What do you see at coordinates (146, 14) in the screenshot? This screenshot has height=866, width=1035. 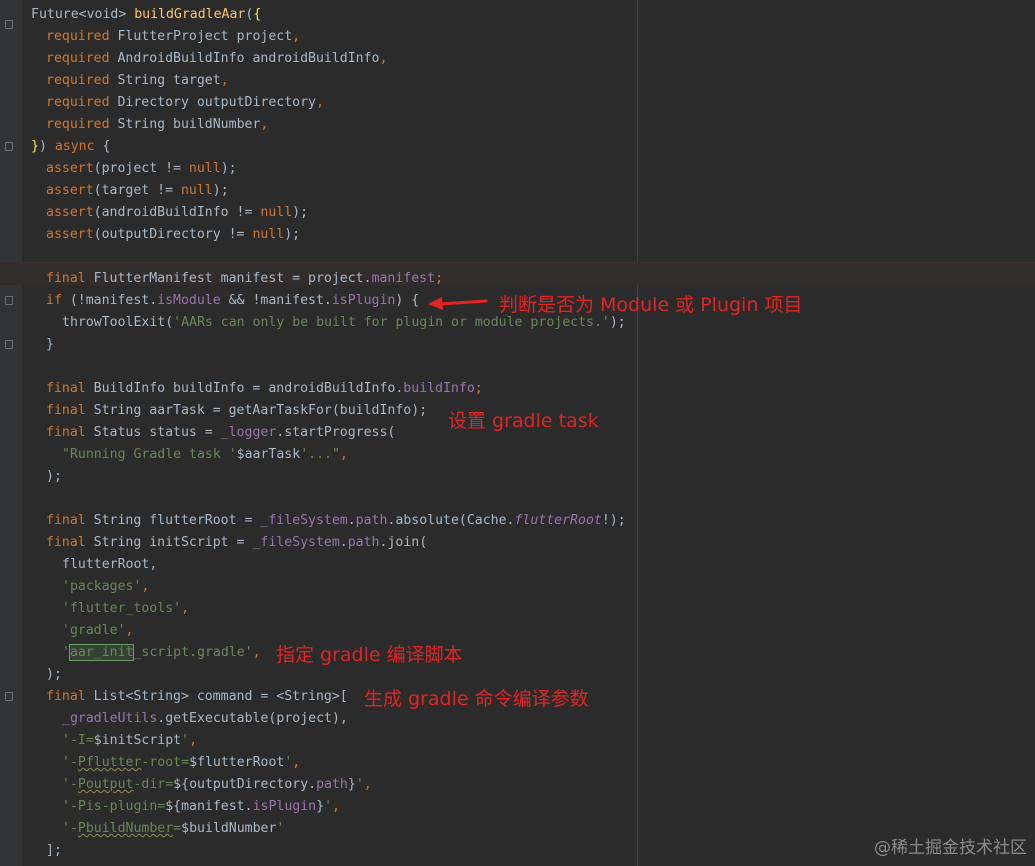 I see `code-line: Future<void> buildGradleAar({` at bounding box center [146, 14].